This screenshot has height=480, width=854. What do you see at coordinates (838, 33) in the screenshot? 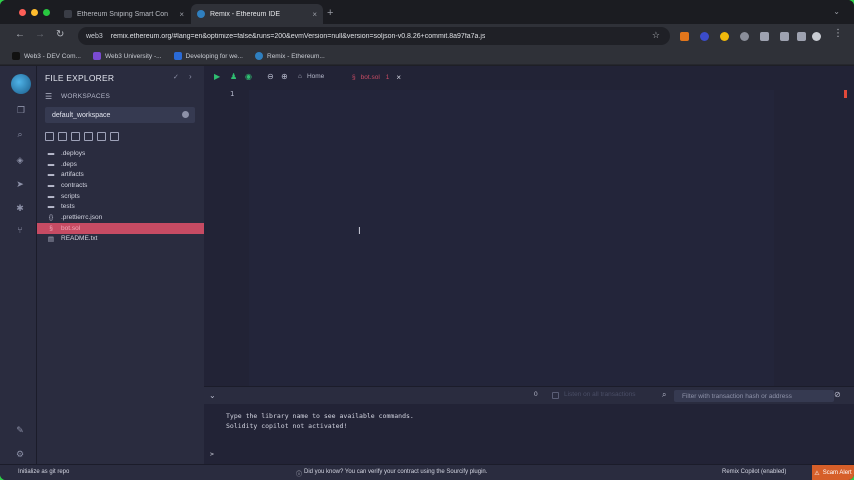
I see `browser-menu-icon: ⋮` at bounding box center [838, 33].